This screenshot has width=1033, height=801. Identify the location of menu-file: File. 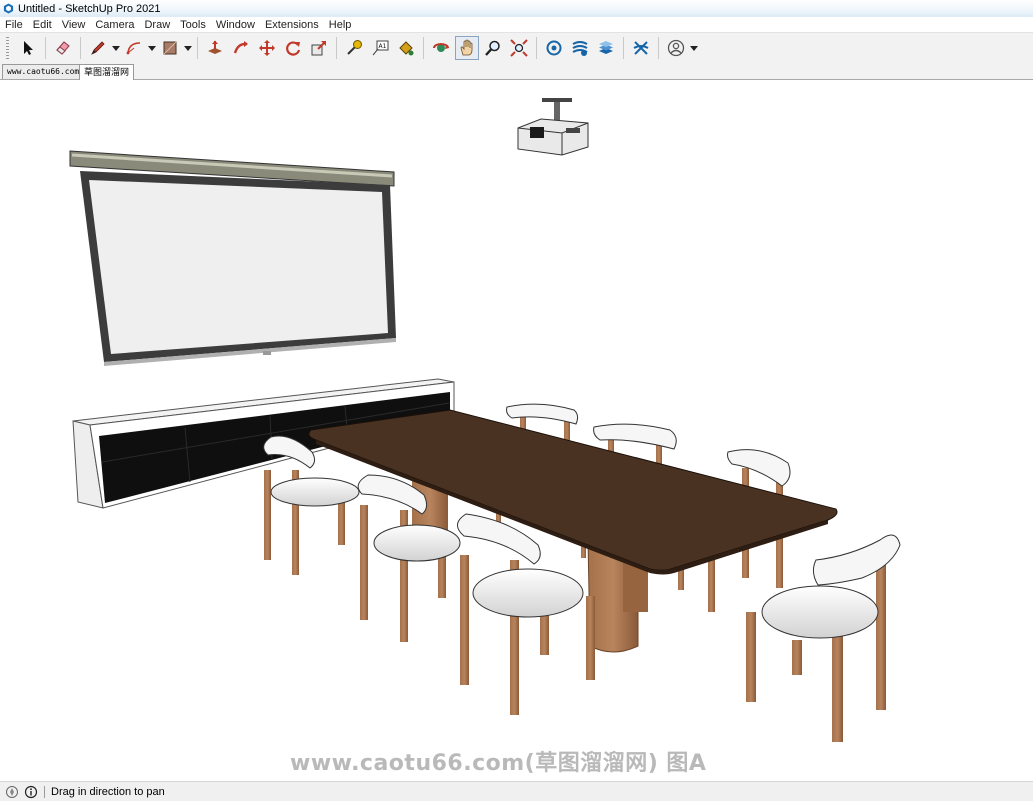
(14, 25).